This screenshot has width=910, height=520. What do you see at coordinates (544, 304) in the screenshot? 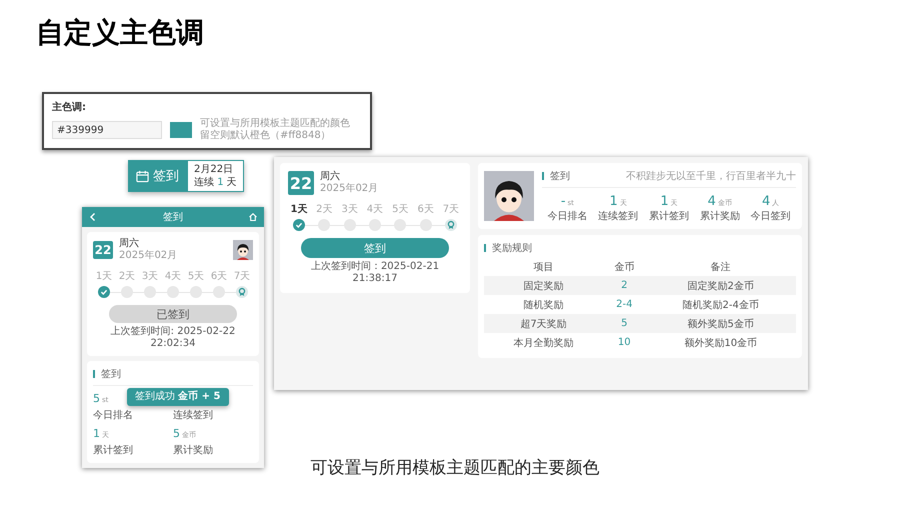
I see `table-cell: 随机奖励` at bounding box center [544, 304].